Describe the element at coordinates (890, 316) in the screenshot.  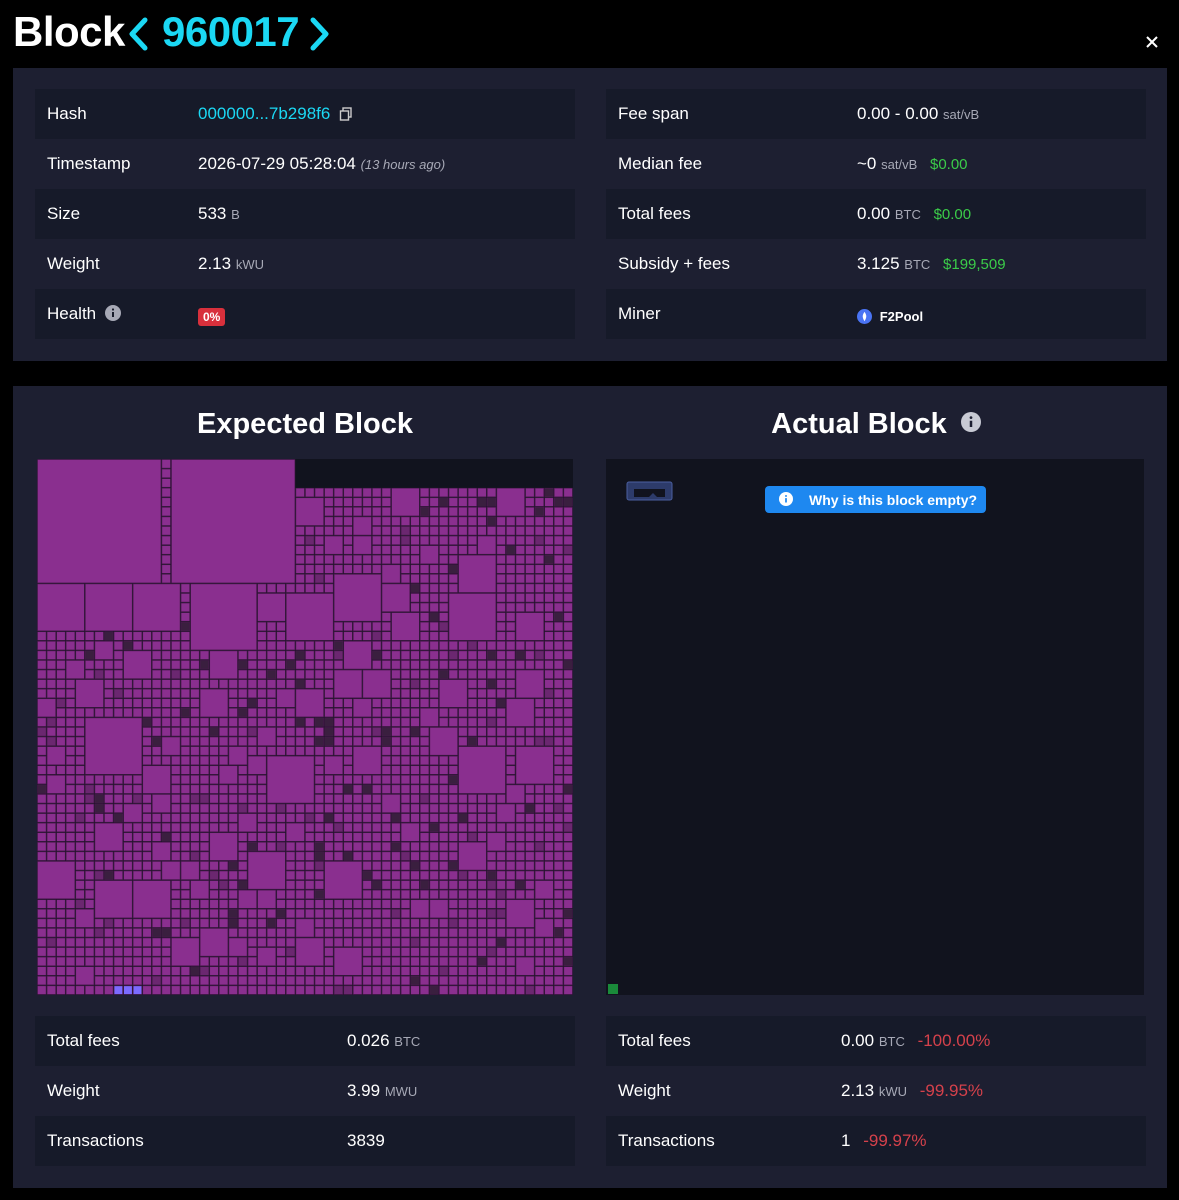
I see `miner-value: F2Pool` at that location.